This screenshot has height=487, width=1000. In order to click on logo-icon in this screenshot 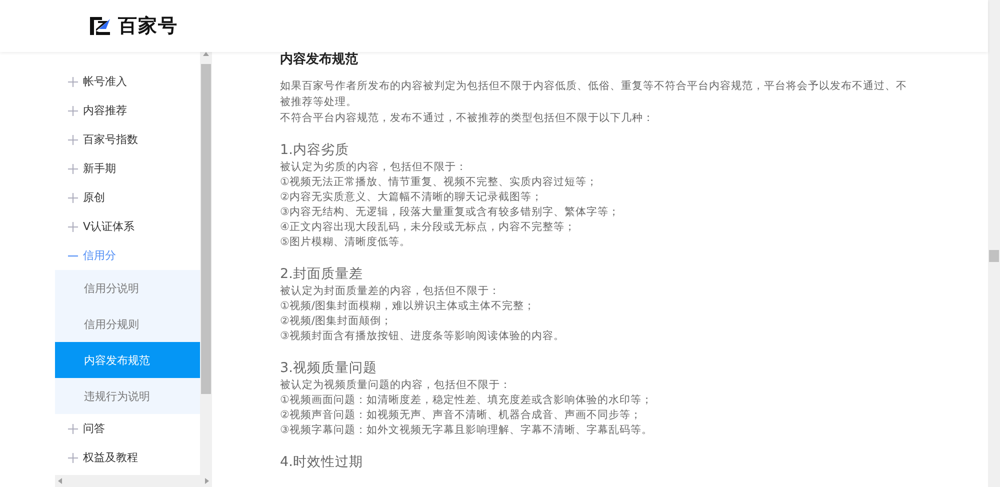, I will do `click(101, 26)`.